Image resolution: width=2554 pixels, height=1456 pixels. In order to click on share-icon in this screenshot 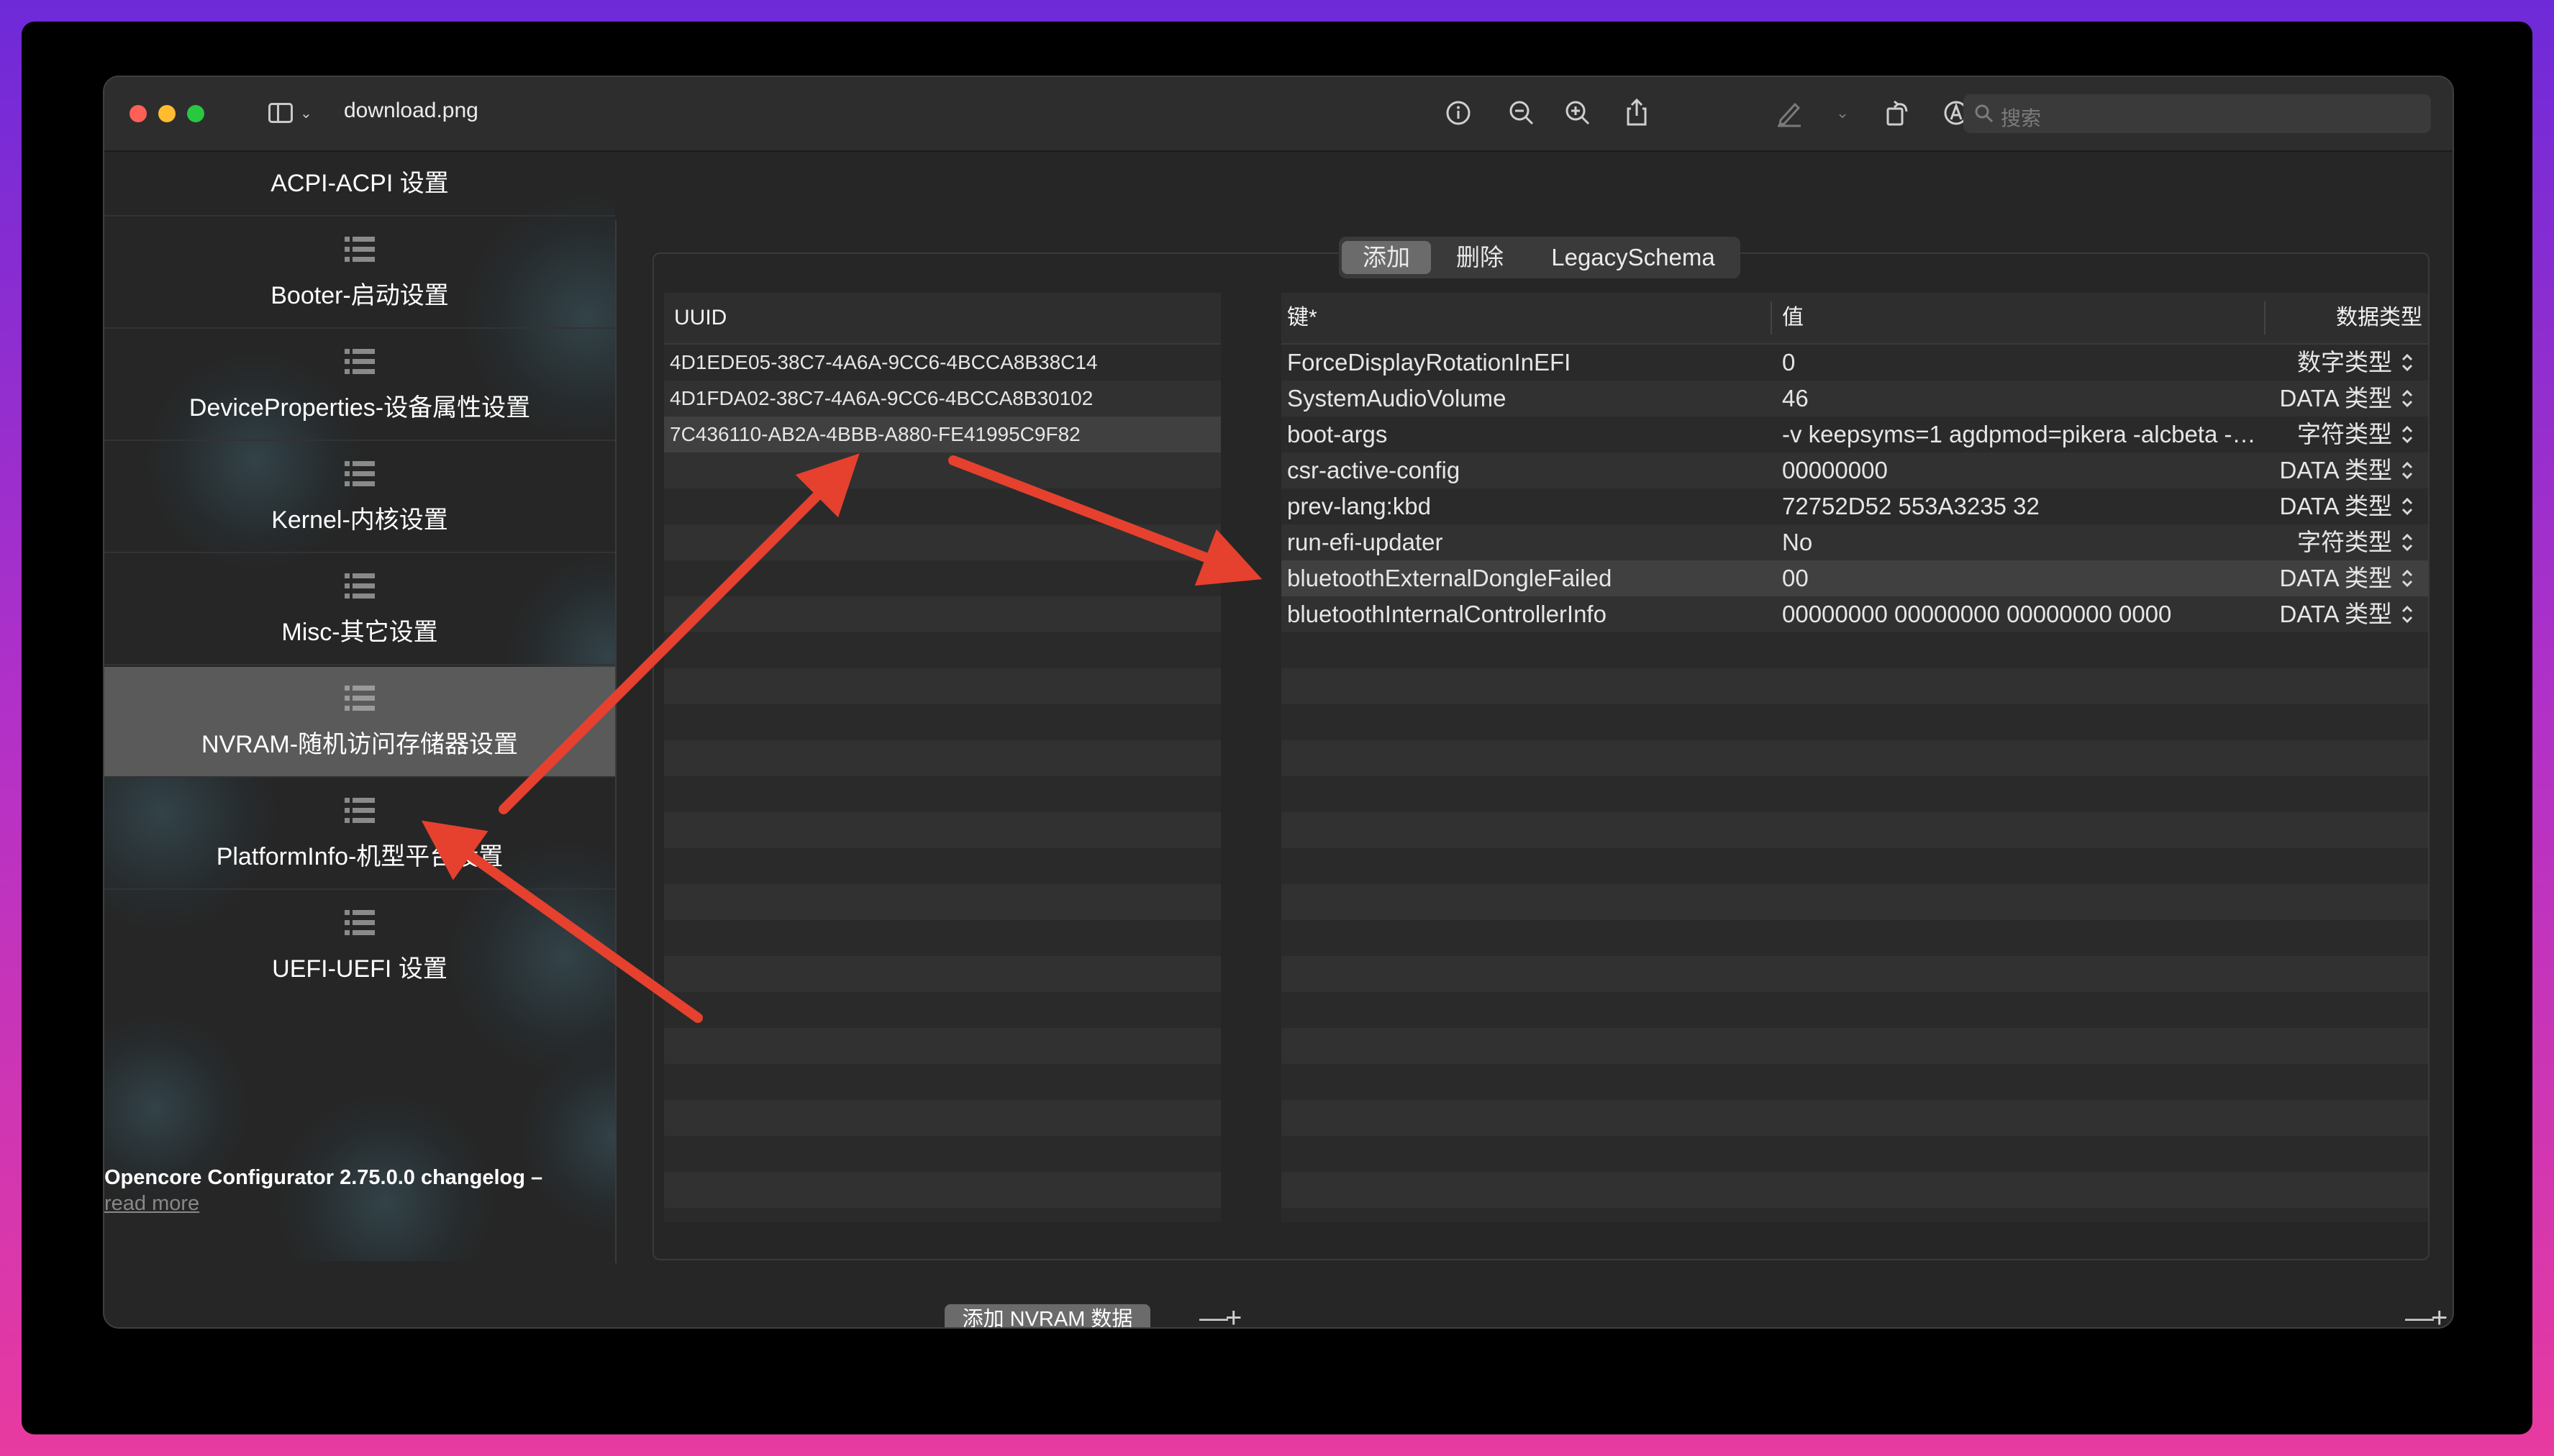, I will do `click(1637, 112)`.